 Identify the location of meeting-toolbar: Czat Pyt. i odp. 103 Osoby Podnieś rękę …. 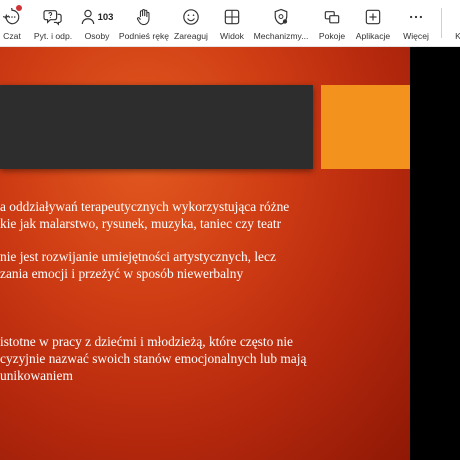
(230, 23).